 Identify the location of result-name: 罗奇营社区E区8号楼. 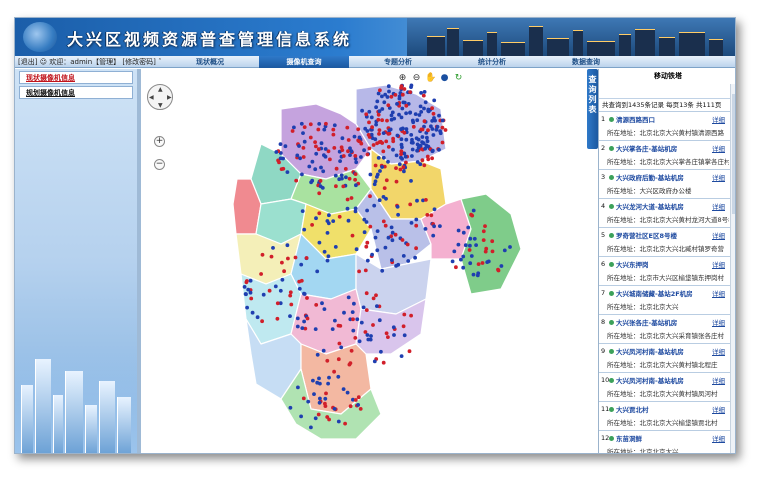
(646, 235).